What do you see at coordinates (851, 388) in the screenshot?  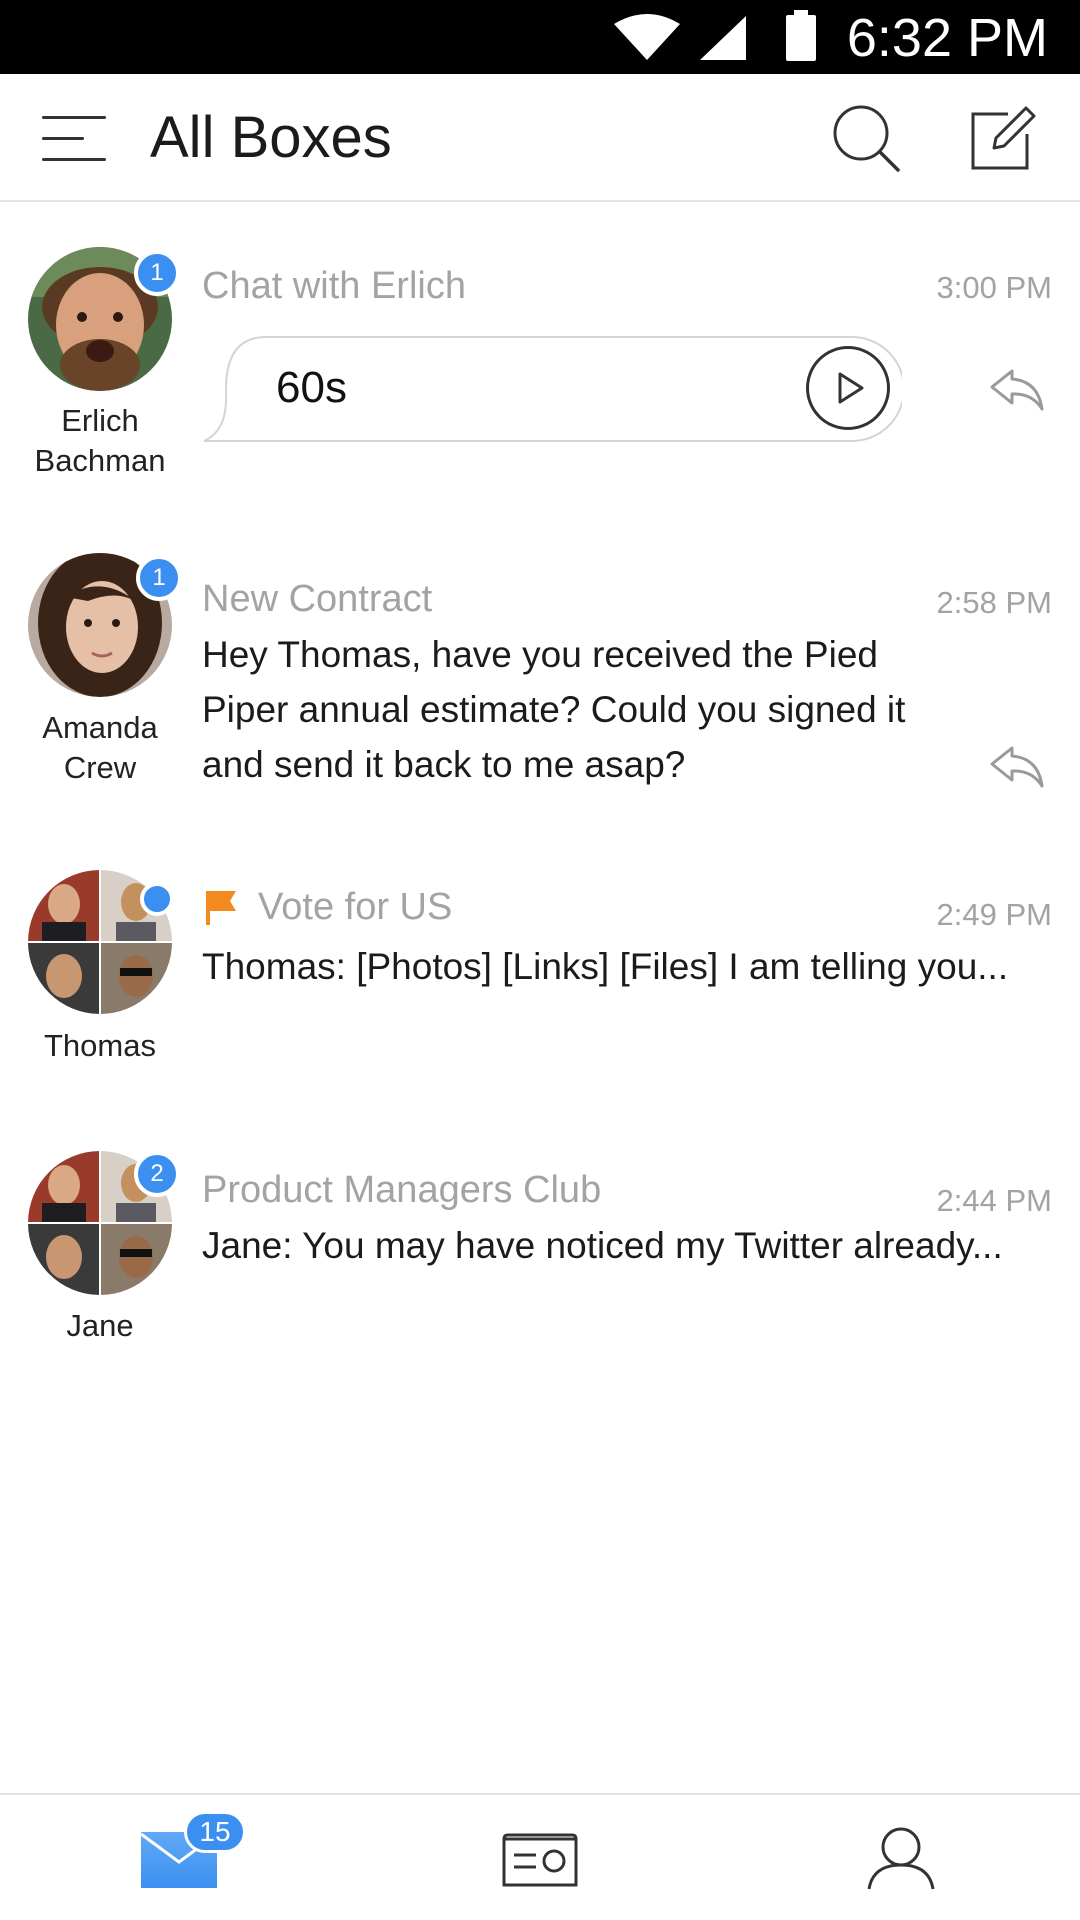 I see `play-icon` at bounding box center [851, 388].